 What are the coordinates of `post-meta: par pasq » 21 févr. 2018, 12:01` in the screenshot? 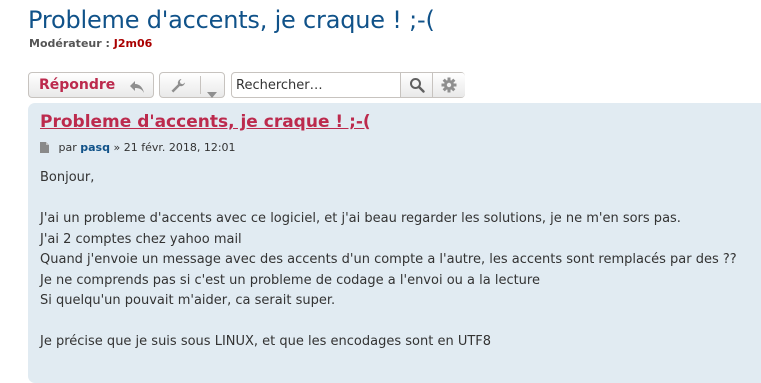 It's located at (138, 148).